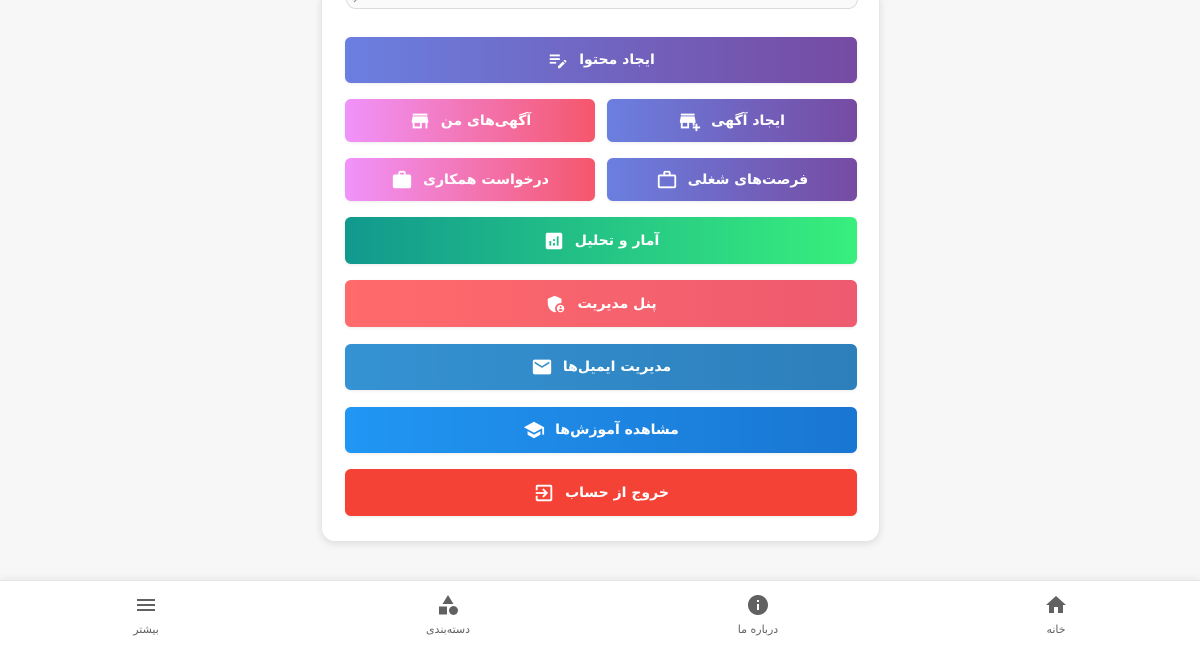 The width and height of the screenshot is (1200, 652). I want to click on edit-note-icon, so click(558, 61).